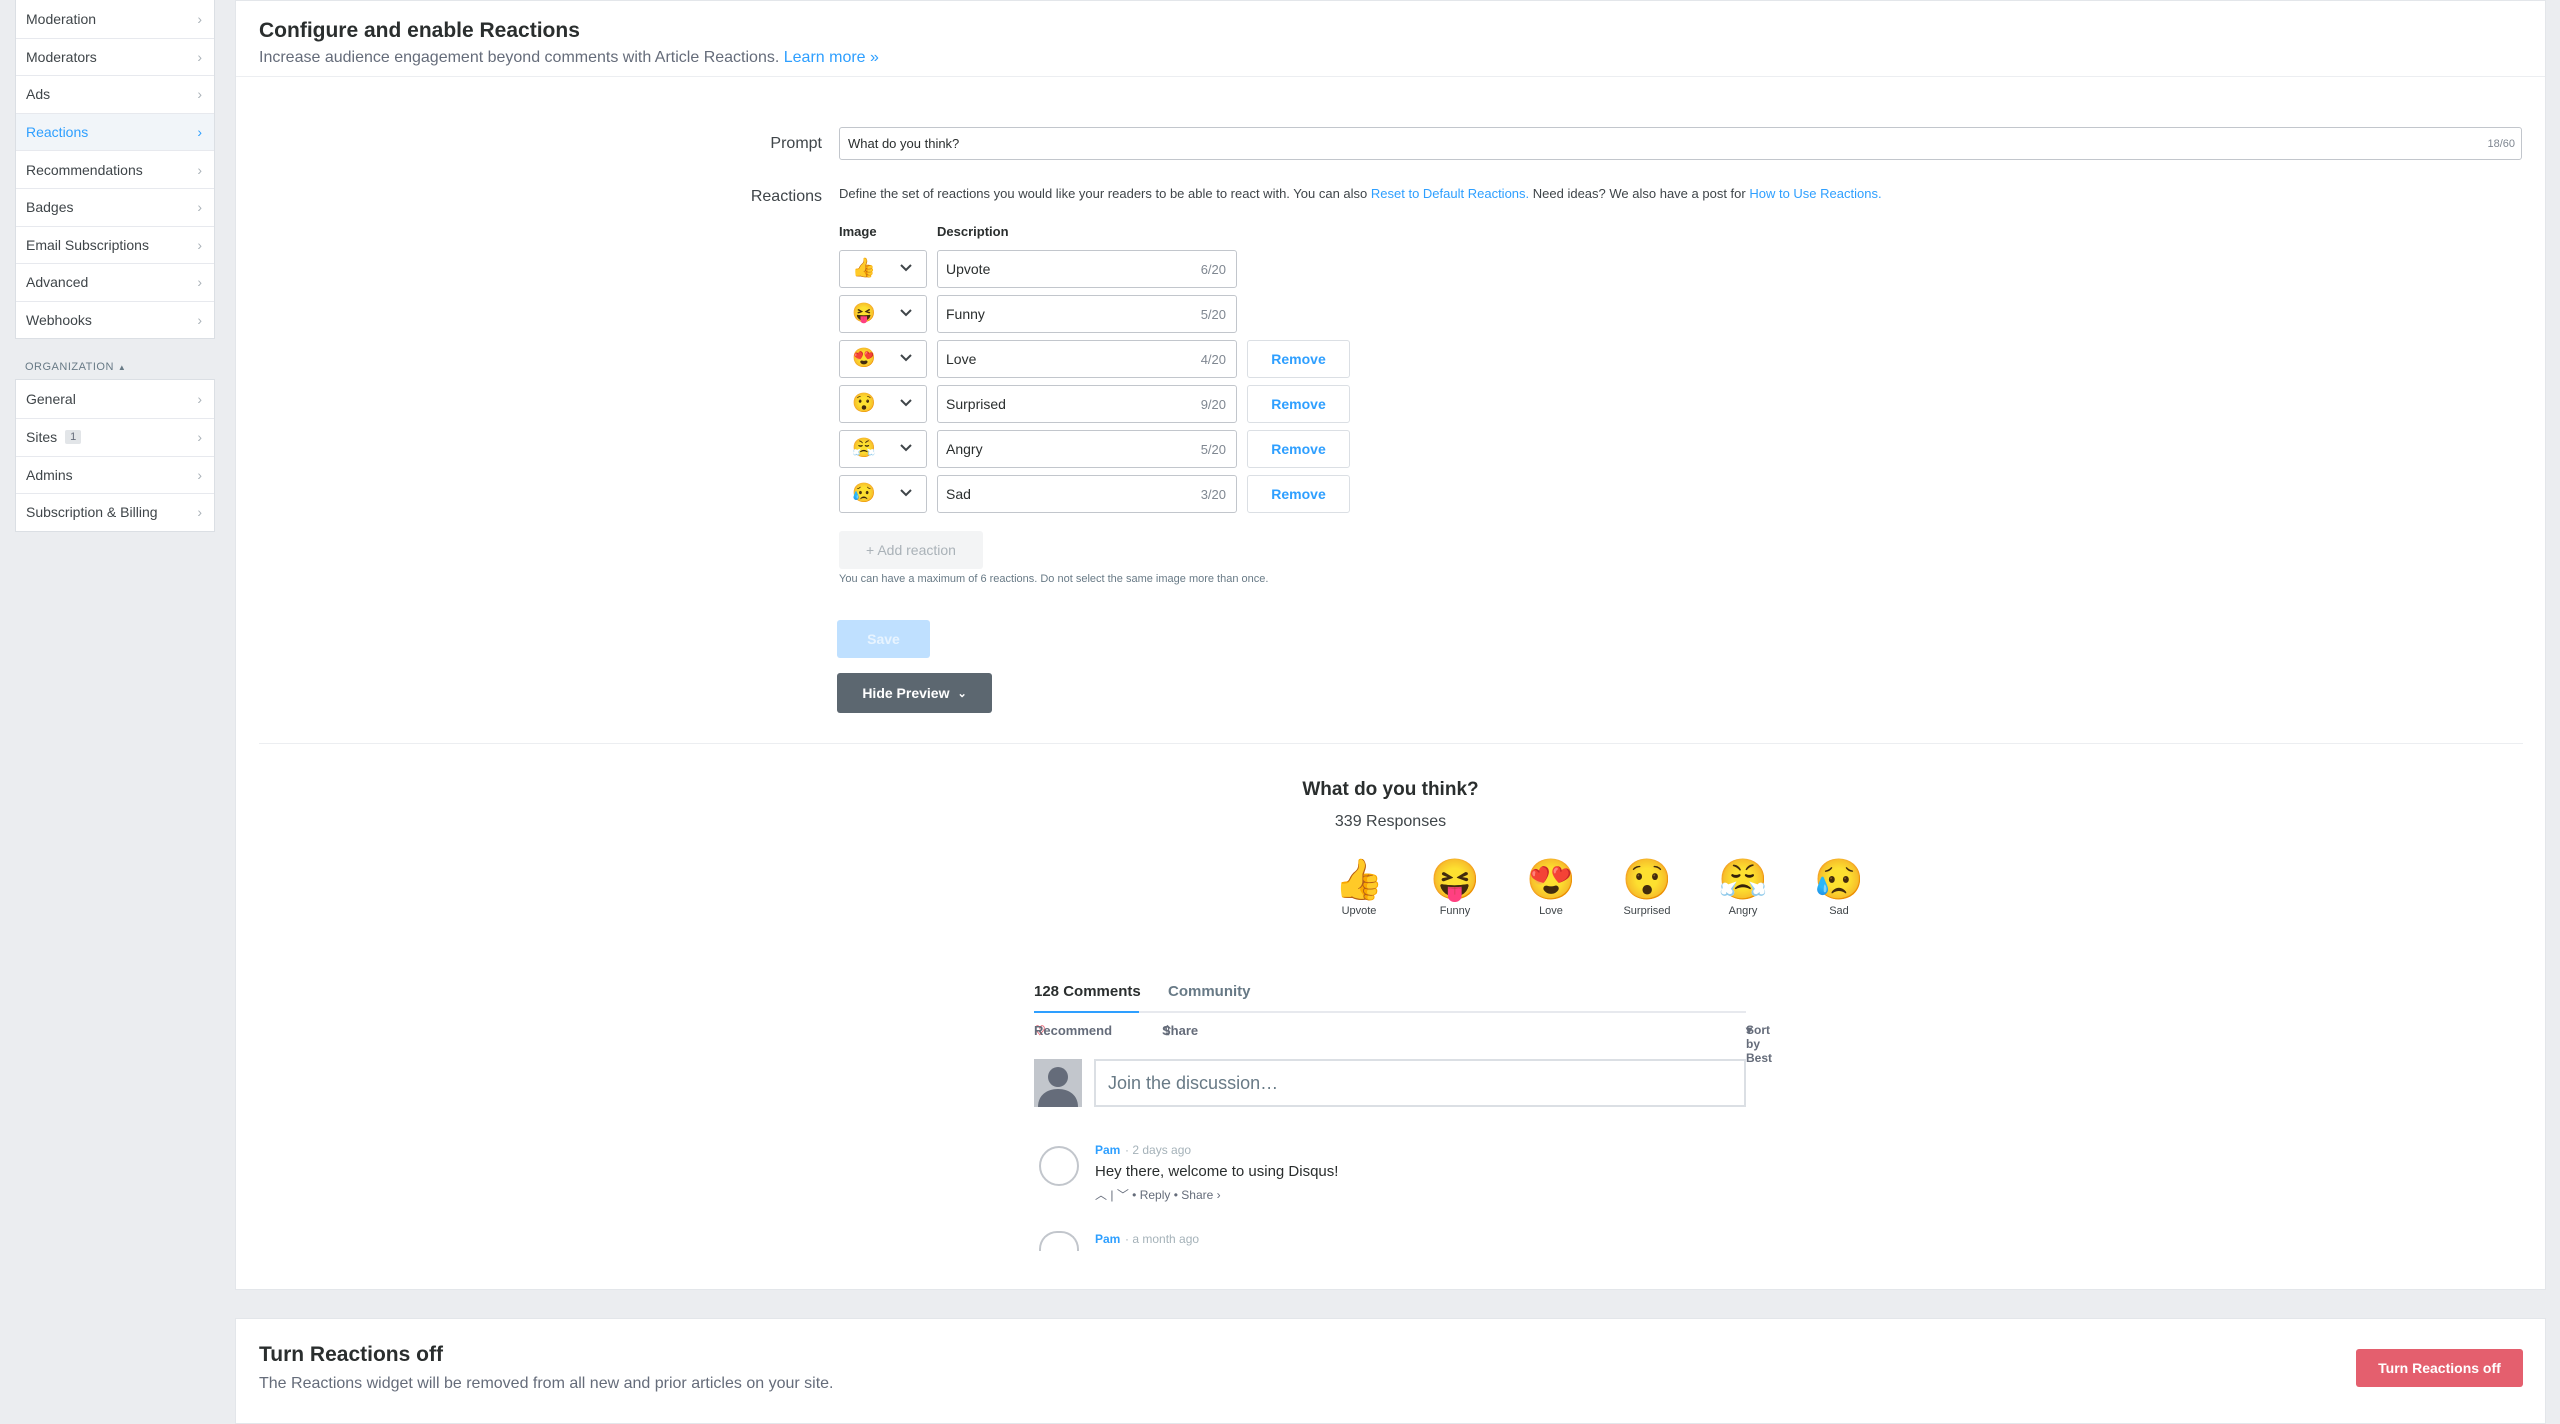 The height and width of the screenshot is (1424, 2560). Describe the element at coordinates (1217, 1171) in the screenshot. I see `comment-text: Hey there, welcome to using Disqus!` at that location.